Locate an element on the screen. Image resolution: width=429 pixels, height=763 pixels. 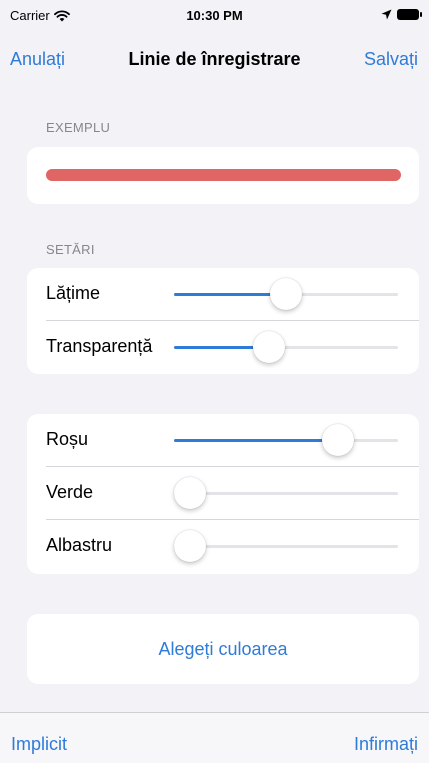
transparency-slider is located at coordinates (286, 347).